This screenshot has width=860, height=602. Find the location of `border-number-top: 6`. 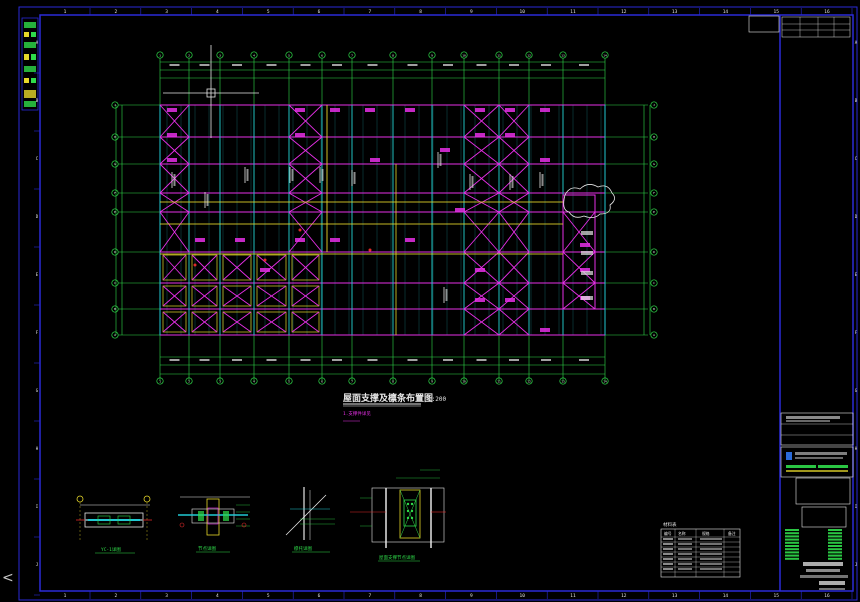

border-number-top: 6 is located at coordinates (319, 12).